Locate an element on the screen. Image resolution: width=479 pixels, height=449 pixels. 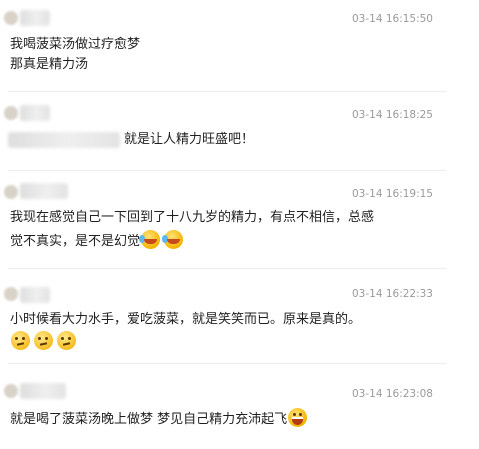
comment-timestamp: 03-14 16:19:15 is located at coordinates (392, 194).